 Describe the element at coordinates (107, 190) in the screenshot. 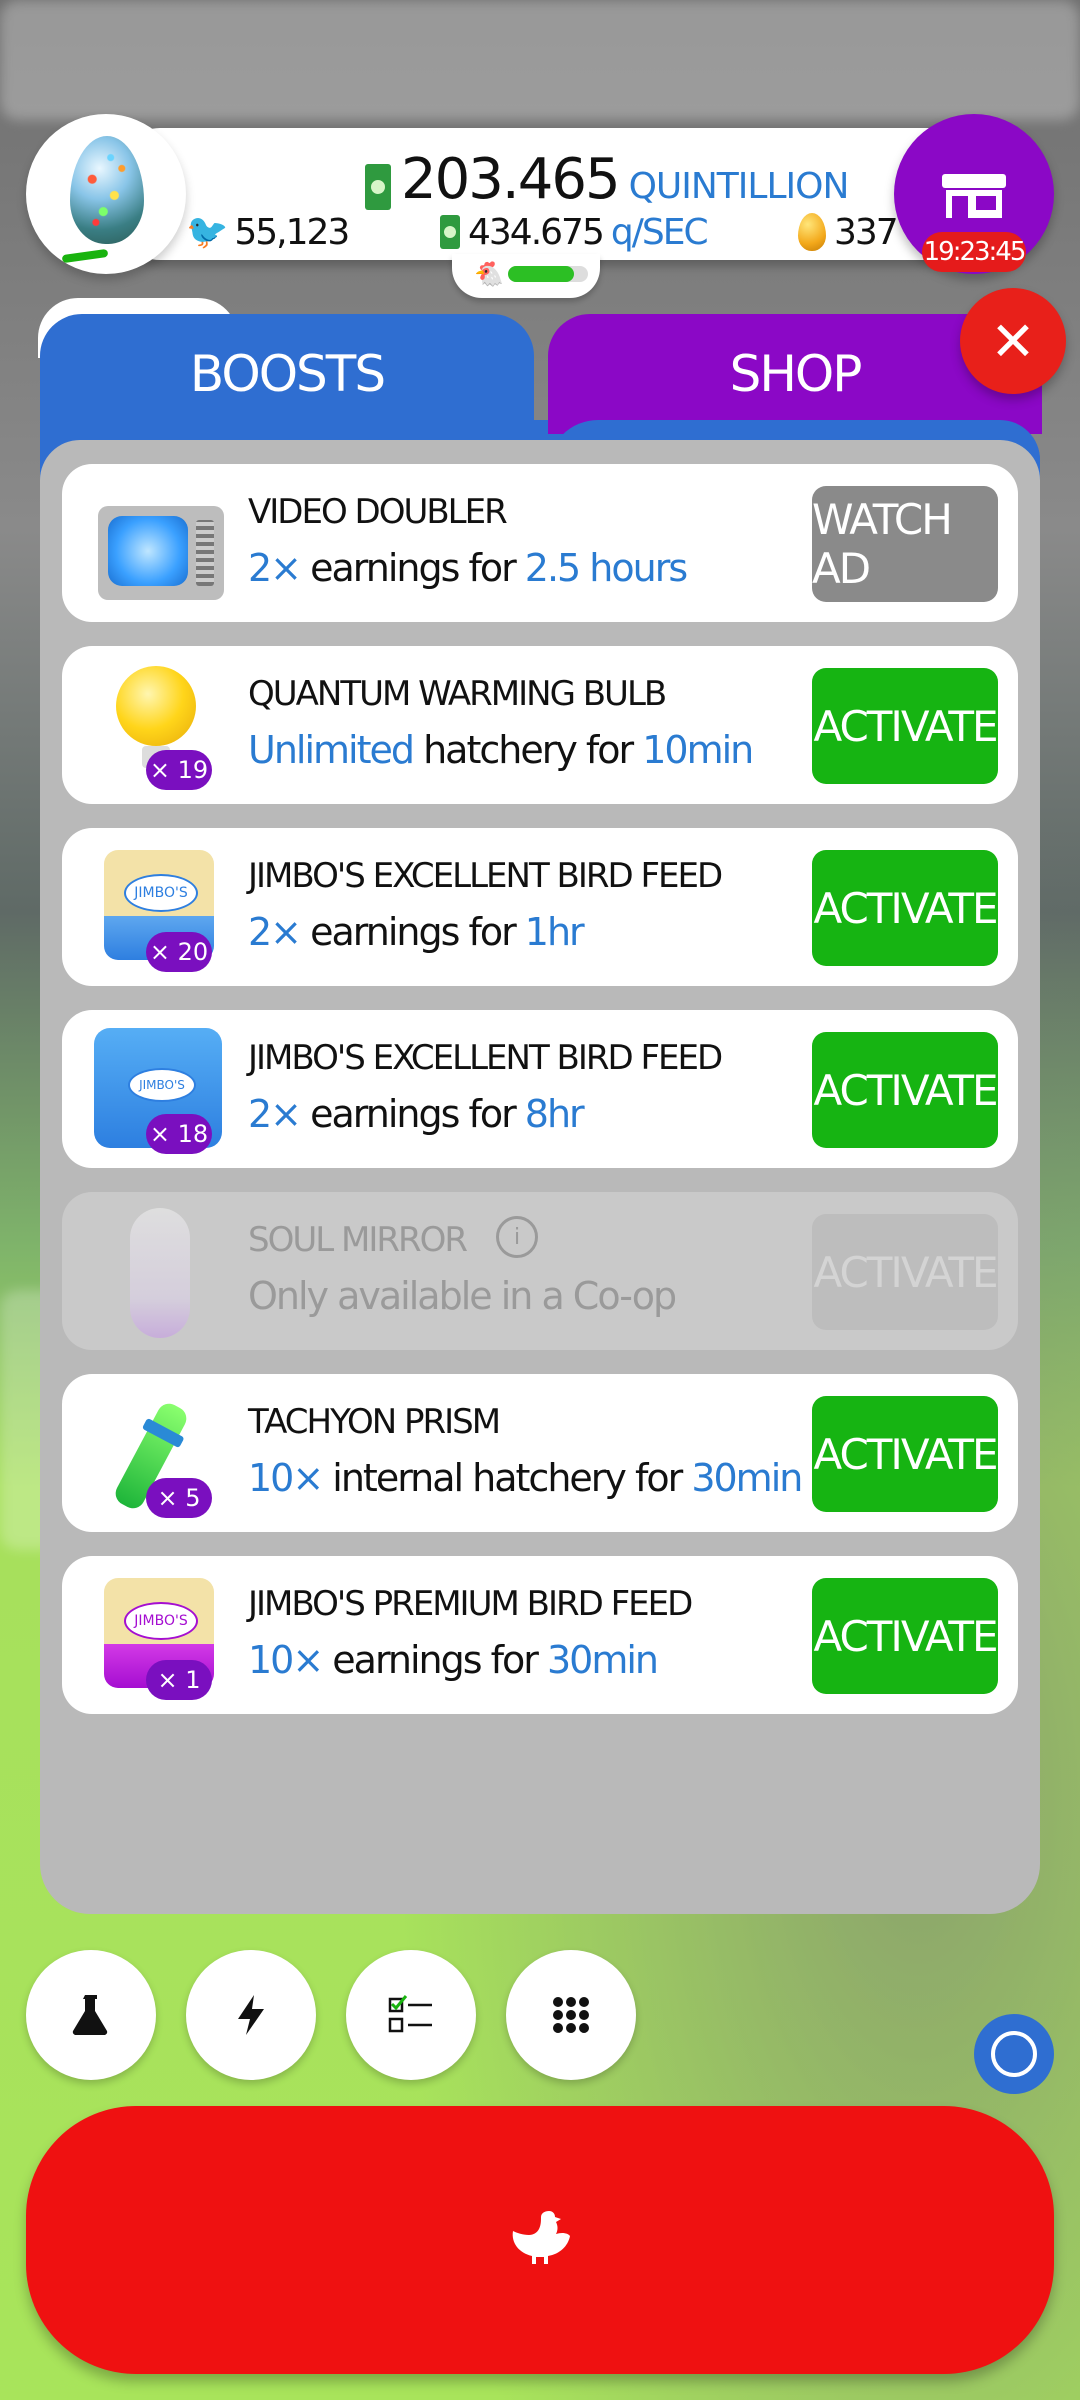

I see `egg-icon` at that location.